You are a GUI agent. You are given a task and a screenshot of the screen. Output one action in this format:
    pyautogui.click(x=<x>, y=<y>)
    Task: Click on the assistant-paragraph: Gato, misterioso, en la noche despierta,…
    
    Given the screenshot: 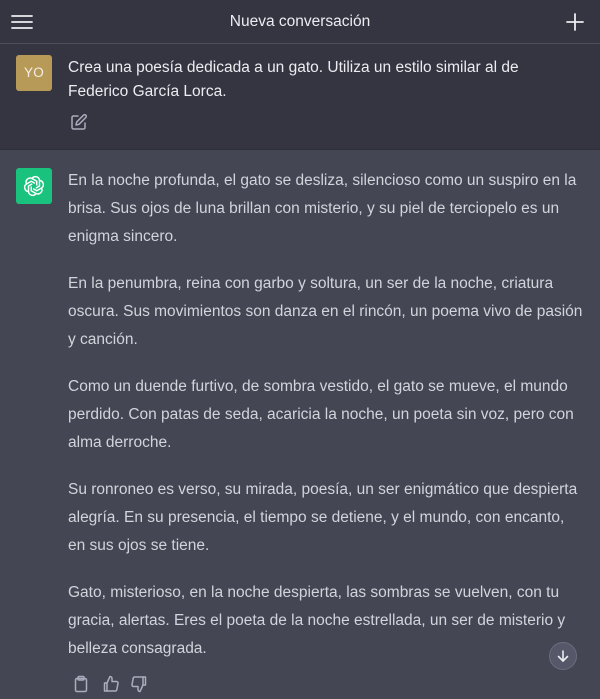 What is the action you would take?
    pyautogui.click(x=317, y=620)
    